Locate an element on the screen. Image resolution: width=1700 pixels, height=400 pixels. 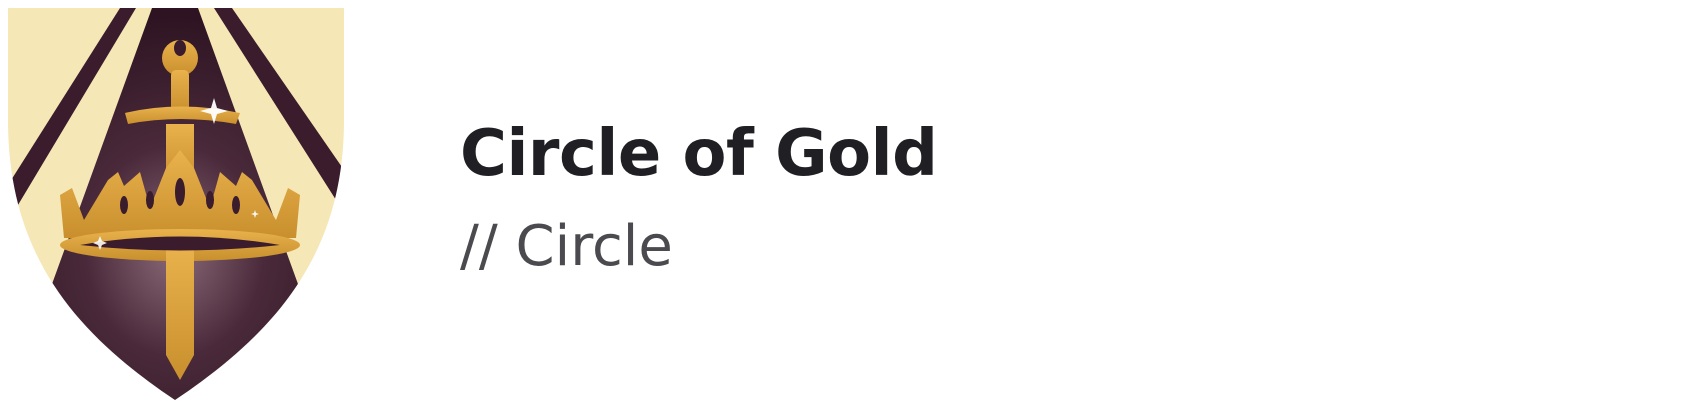
circle-subtitle: // Circle is located at coordinates (566, 246).